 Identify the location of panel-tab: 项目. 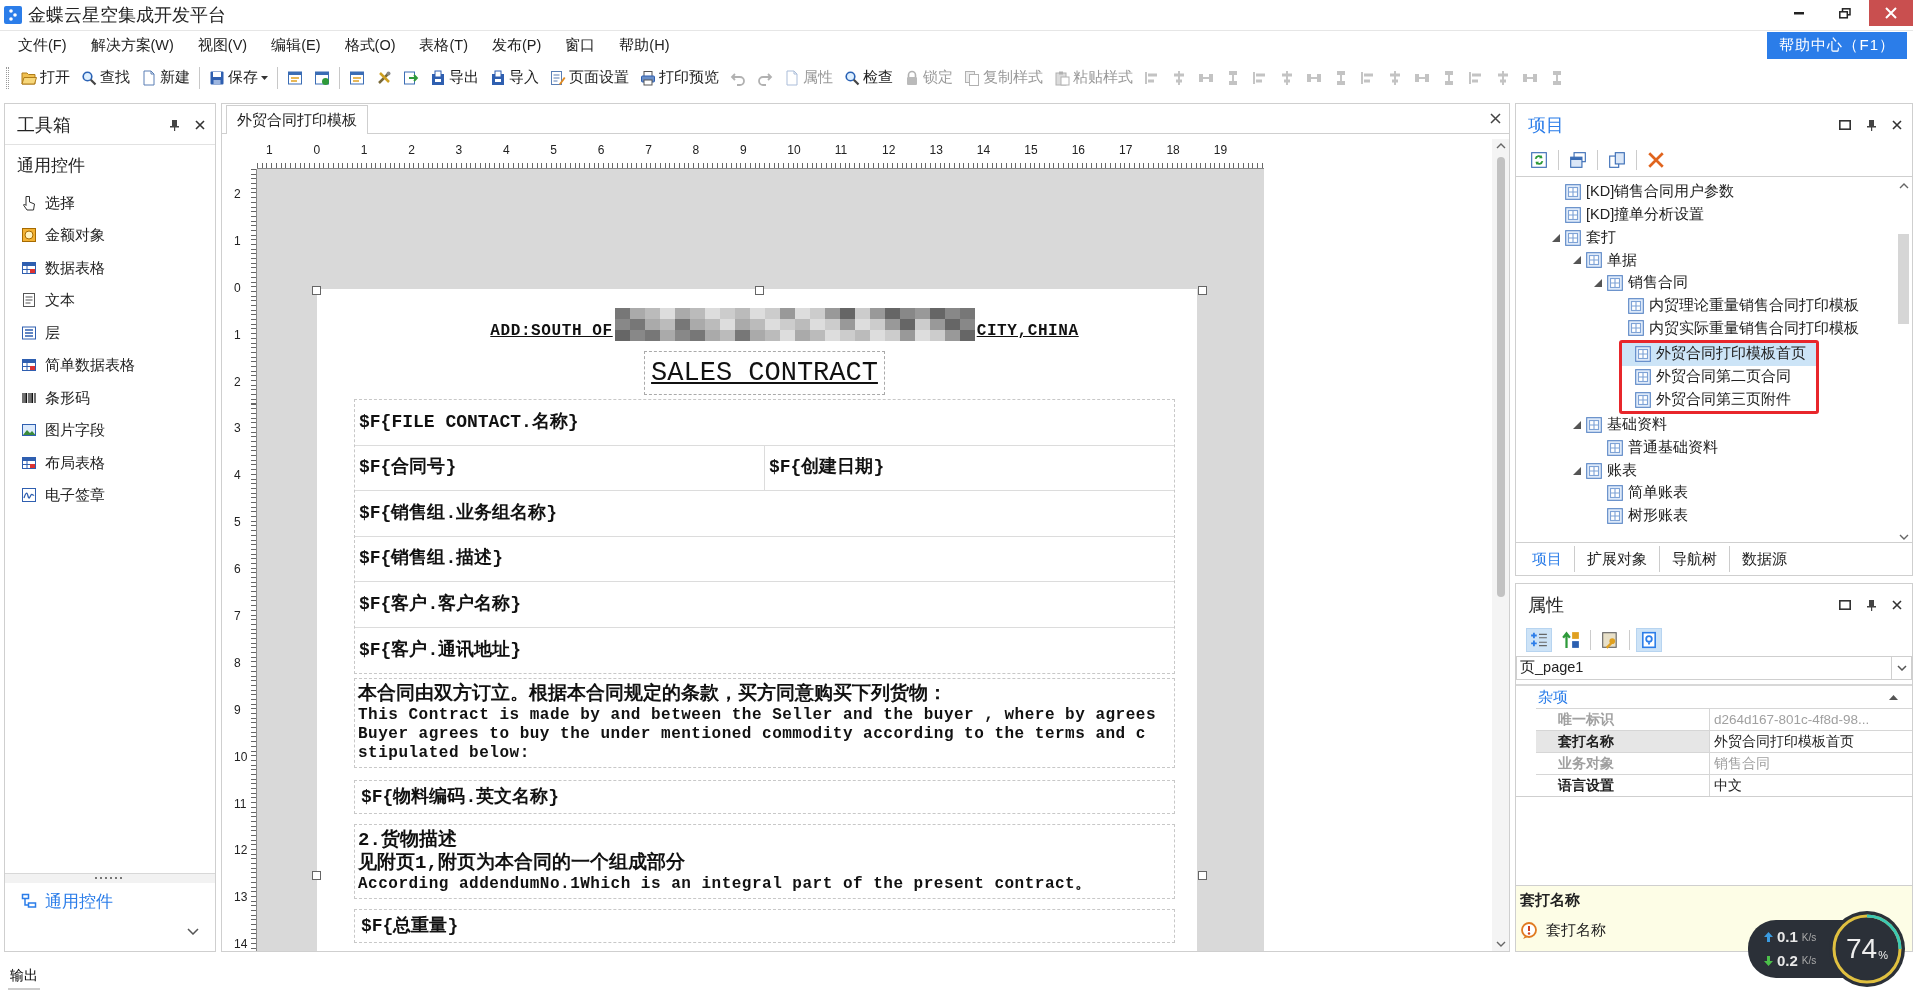
(1547, 559).